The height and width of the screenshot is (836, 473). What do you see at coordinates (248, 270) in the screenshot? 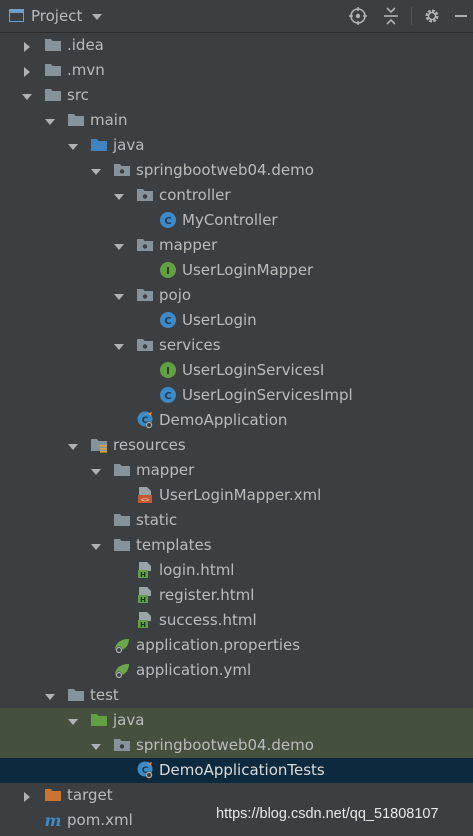
I see `tree-item-label: UserLoginMapper` at bounding box center [248, 270].